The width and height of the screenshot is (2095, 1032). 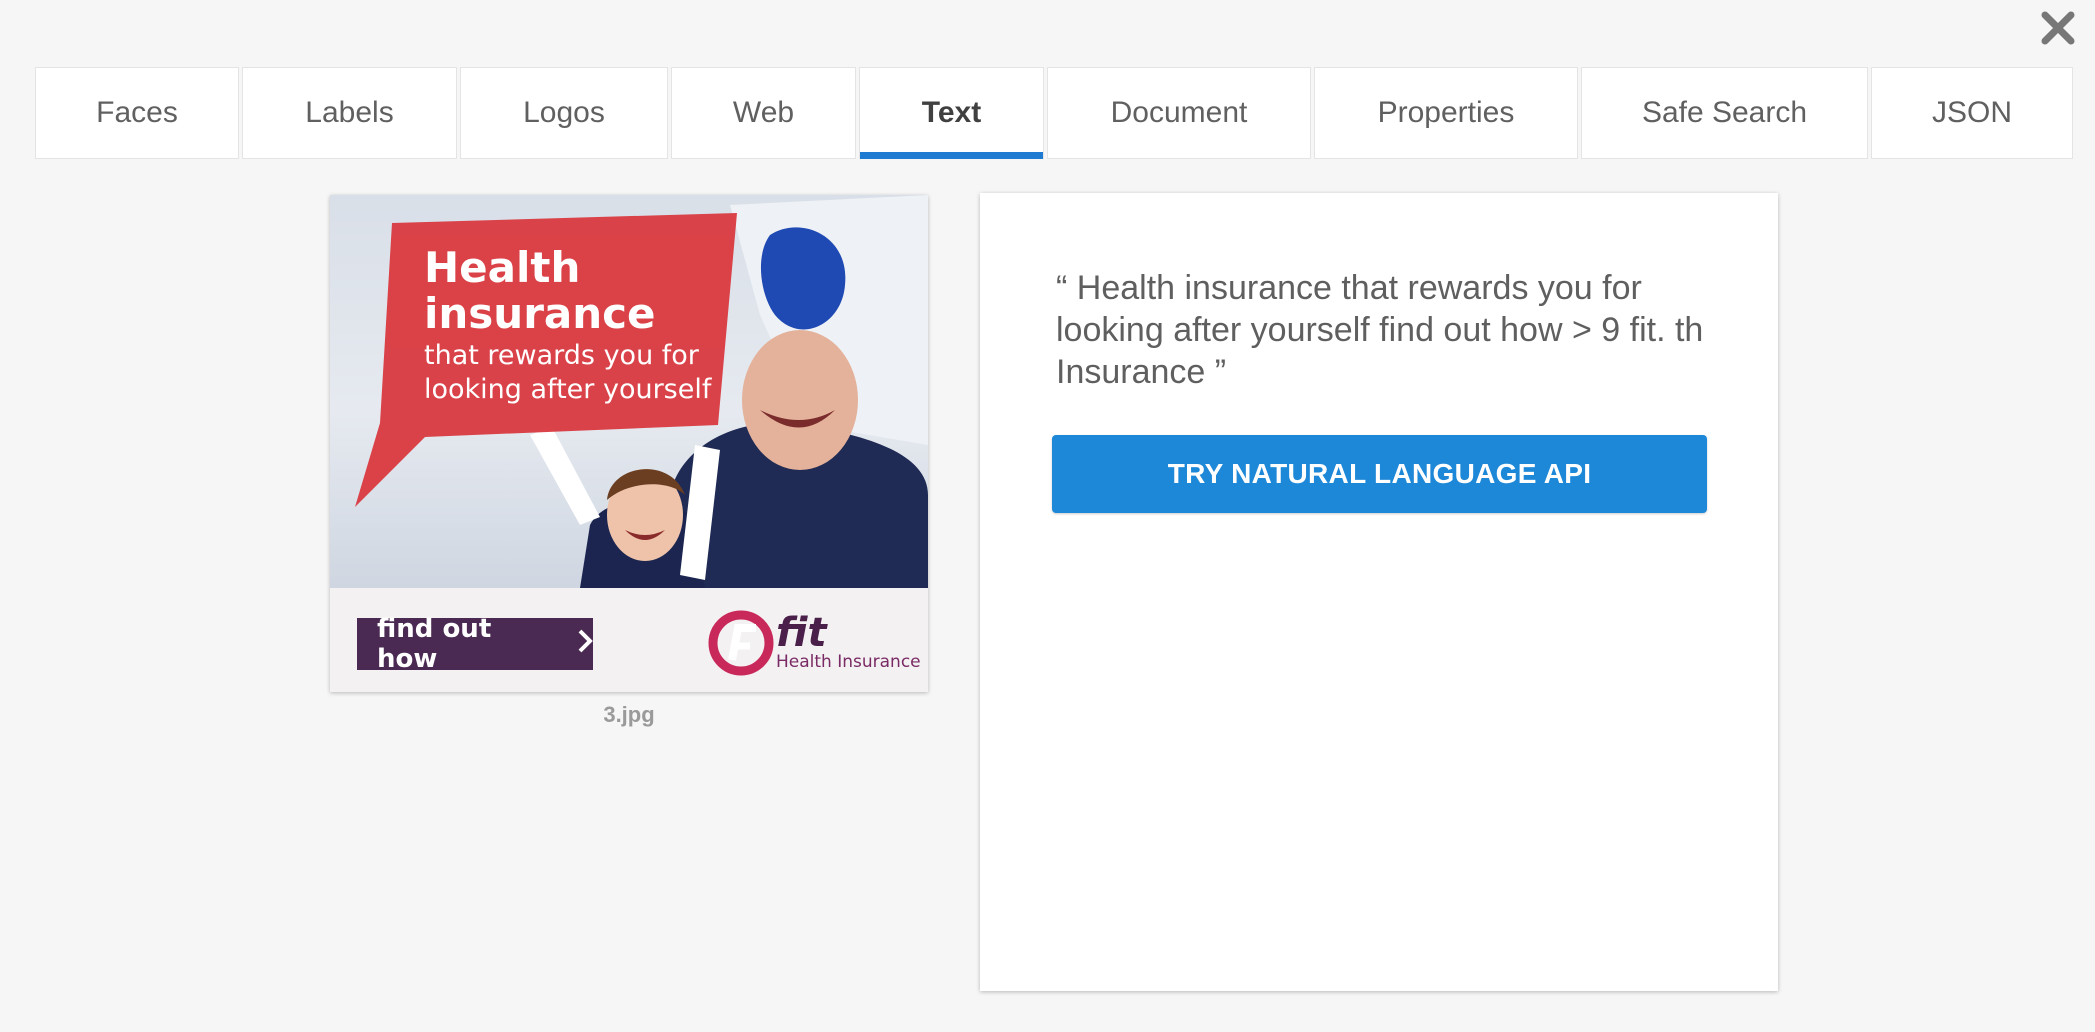 What do you see at coordinates (1446, 113) in the screenshot?
I see `tab-properties: Properties` at bounding box center [1446, 113].